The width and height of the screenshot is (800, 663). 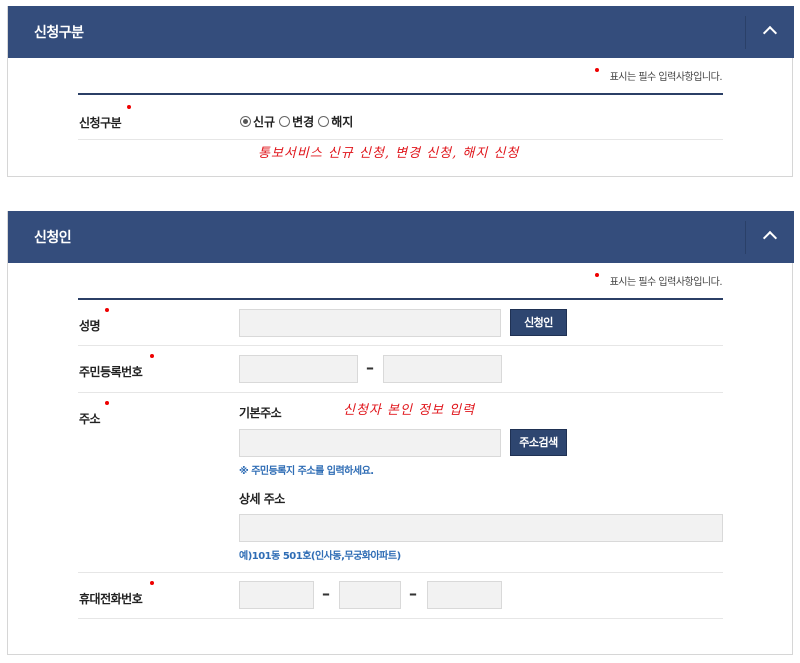 What do you see at coordinates (260, 413) in the screenshot?
I see `basic-address-label: 기본주소` at bounding box center [260, 413].